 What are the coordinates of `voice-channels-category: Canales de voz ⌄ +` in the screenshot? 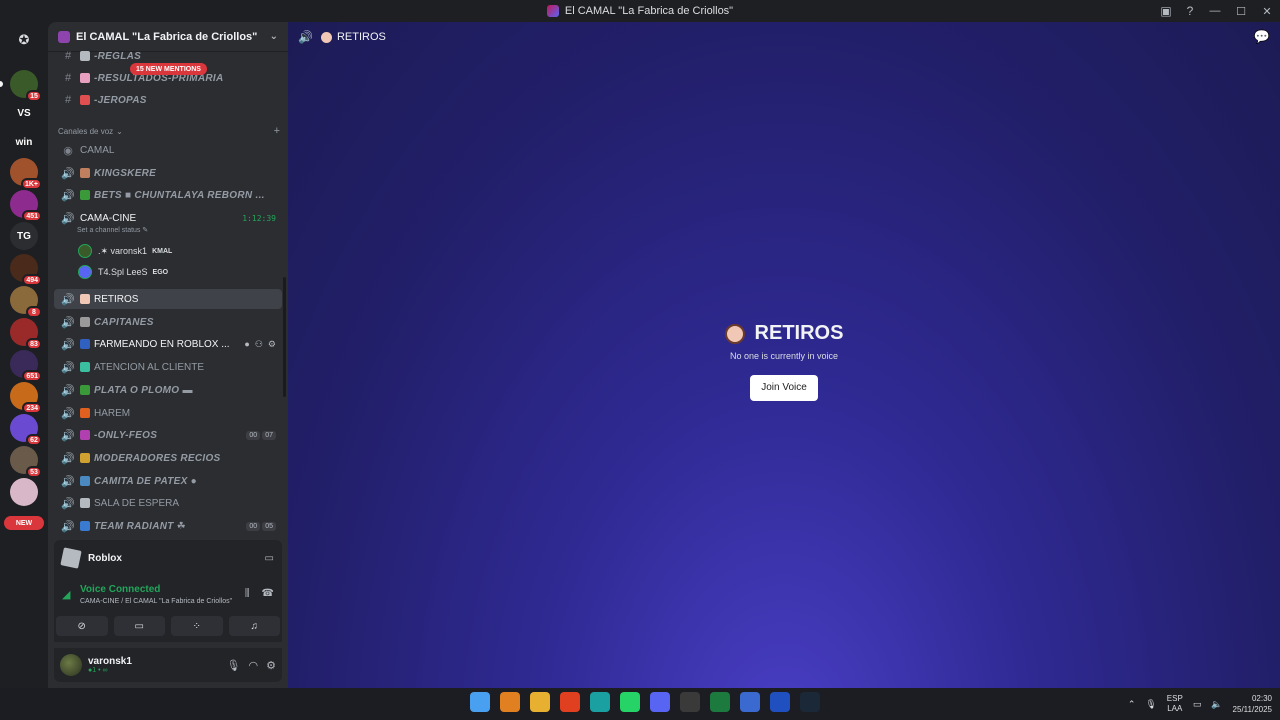 It's located at (169, 131).